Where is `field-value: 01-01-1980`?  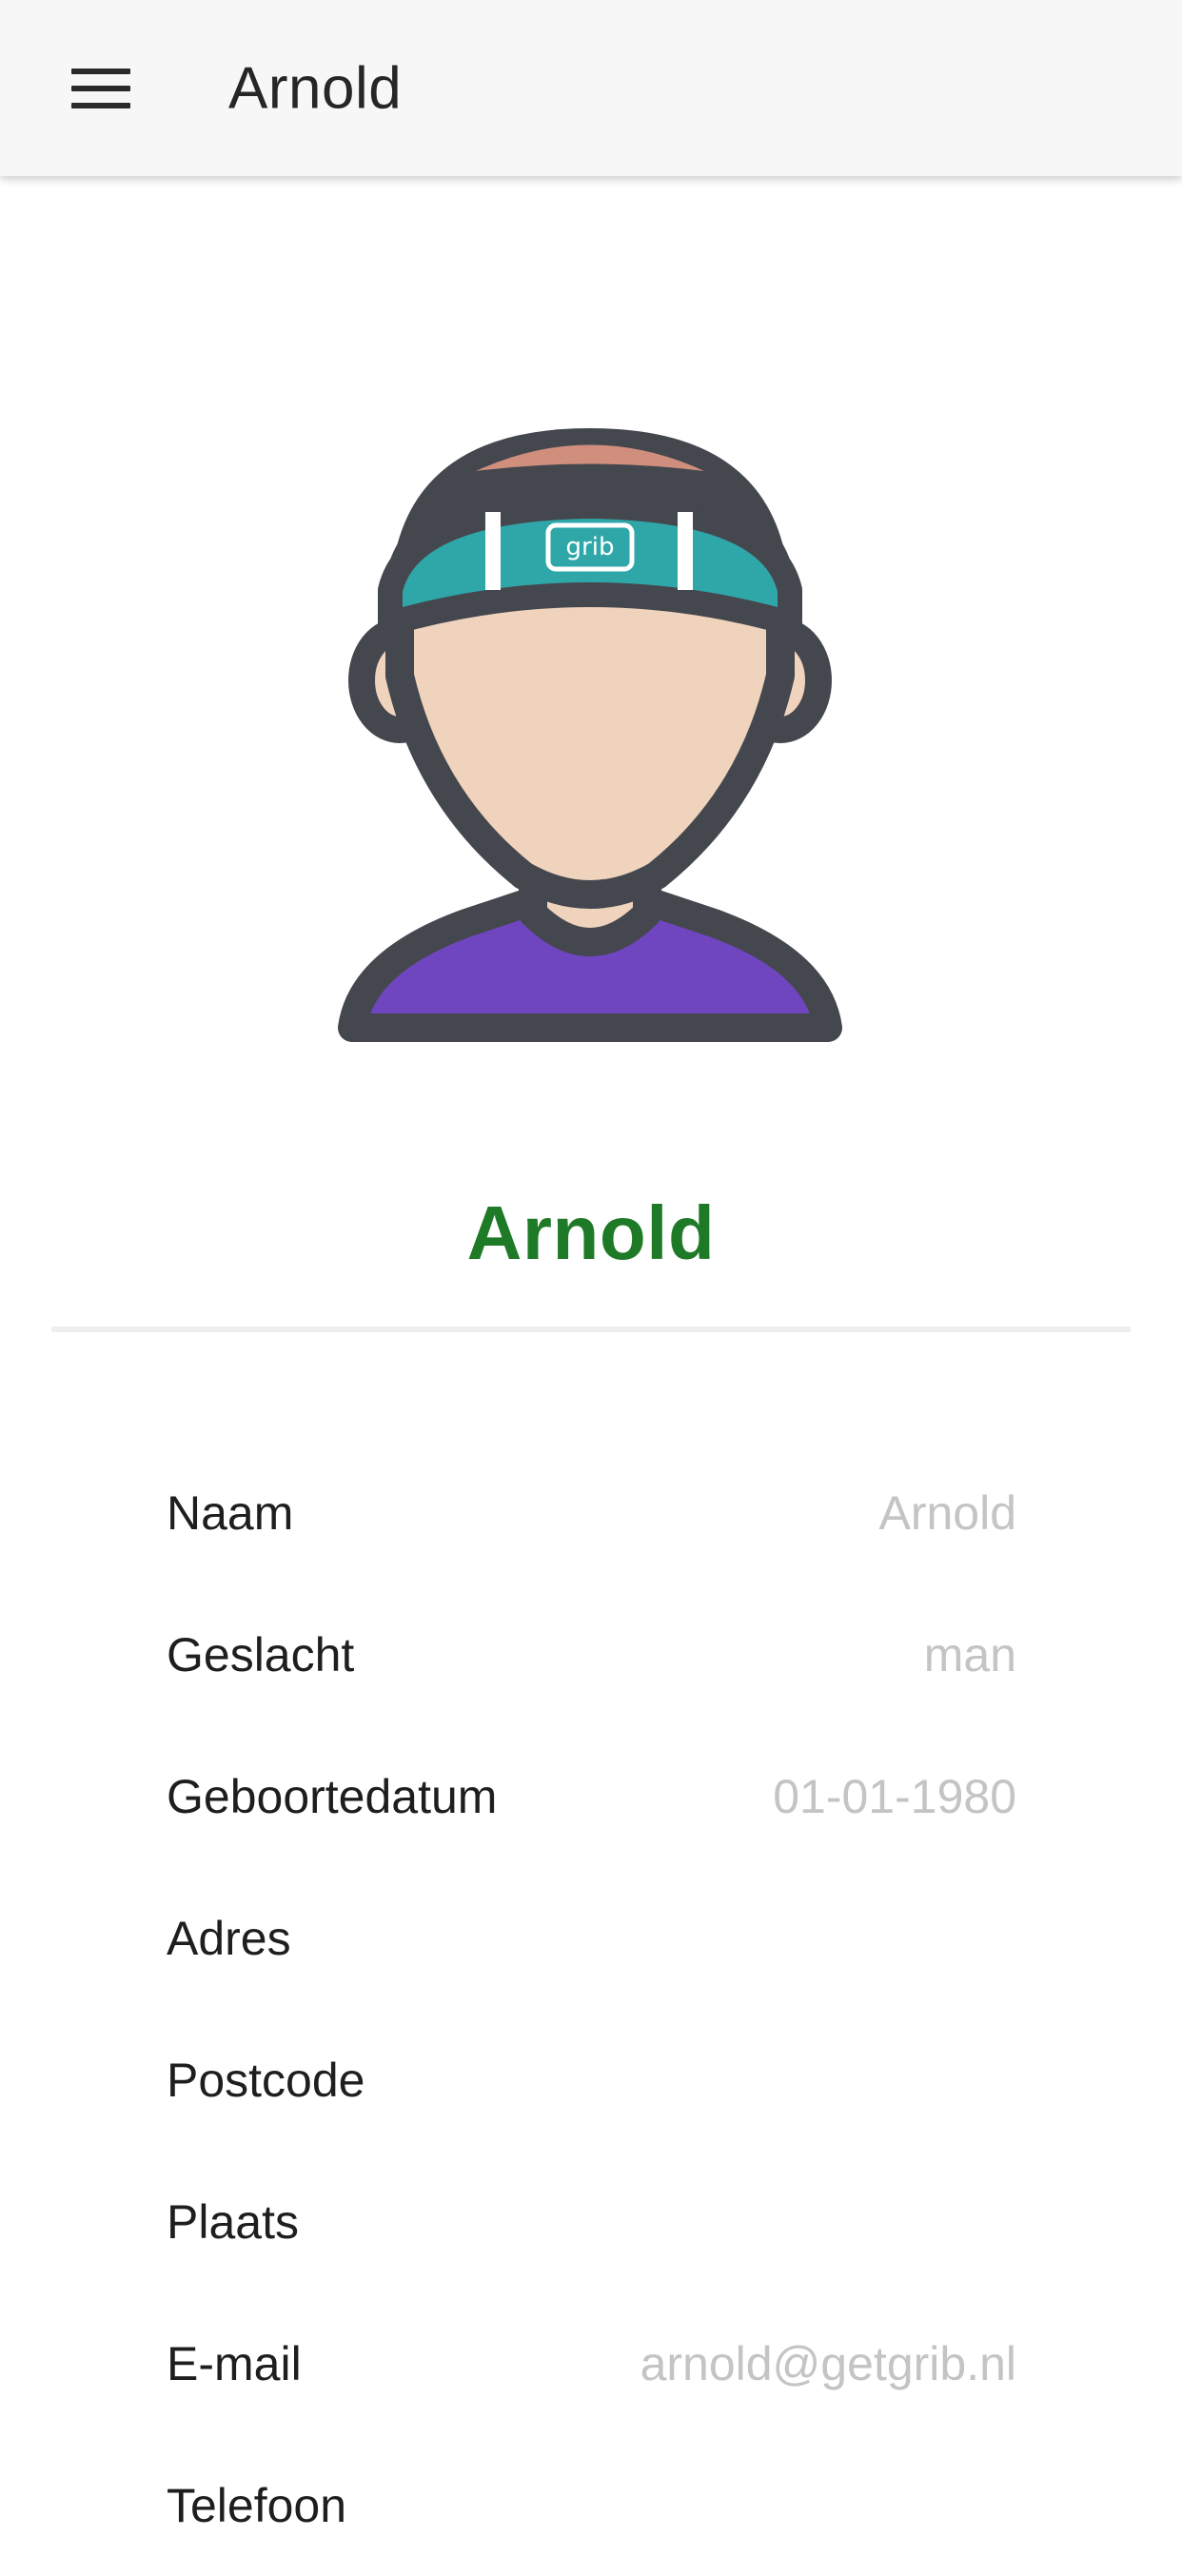
field-value: 01-01-1980 is located at coordinates (894, 1796).